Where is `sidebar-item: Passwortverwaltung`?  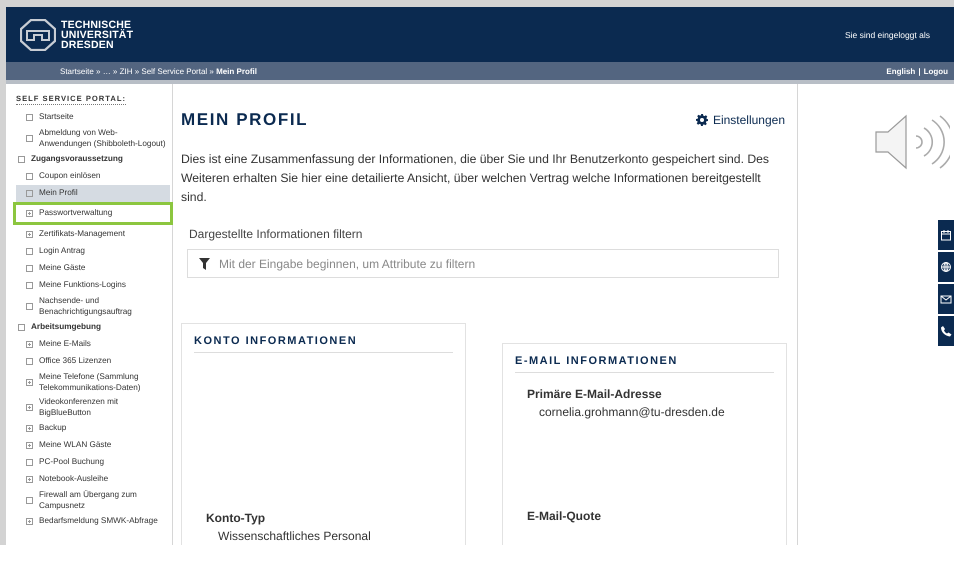
sidebar-item: Passwortverwaltung is located at coordinates (93, 213).